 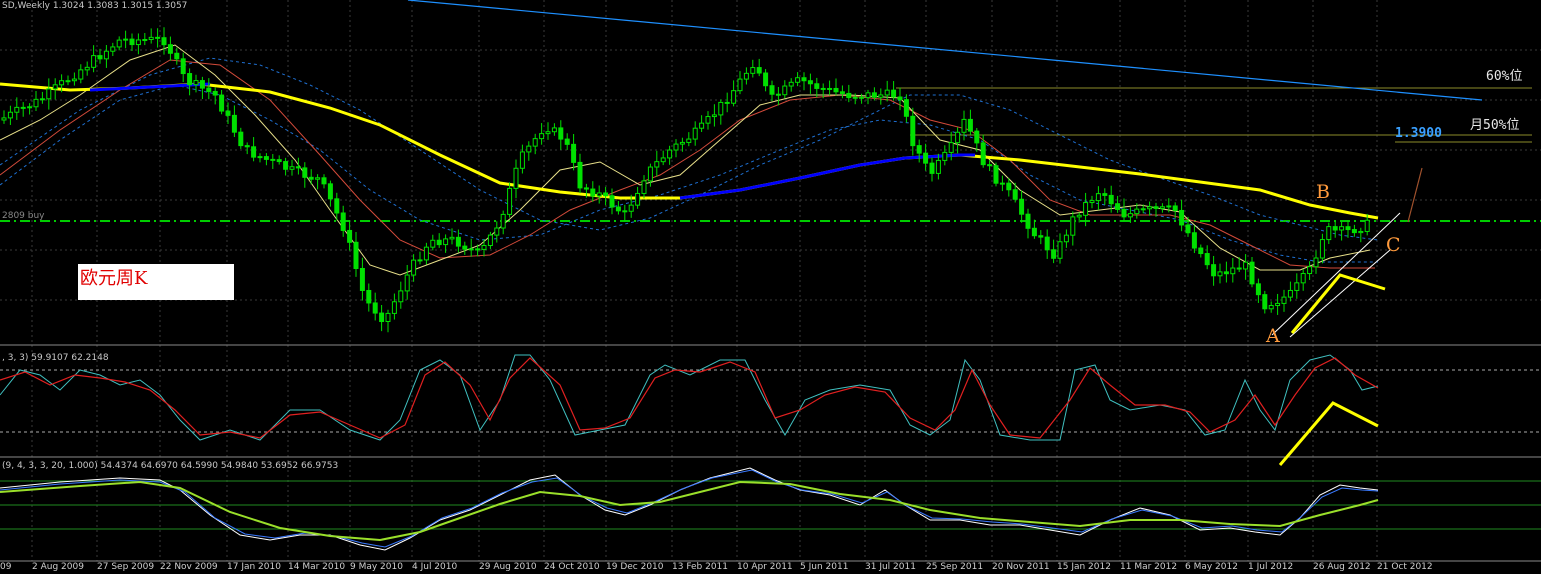 What do you see at coordinates (1338, 303) in the screenshot?
I see `wave-annotation-main` at bounding box center [1338, 303].